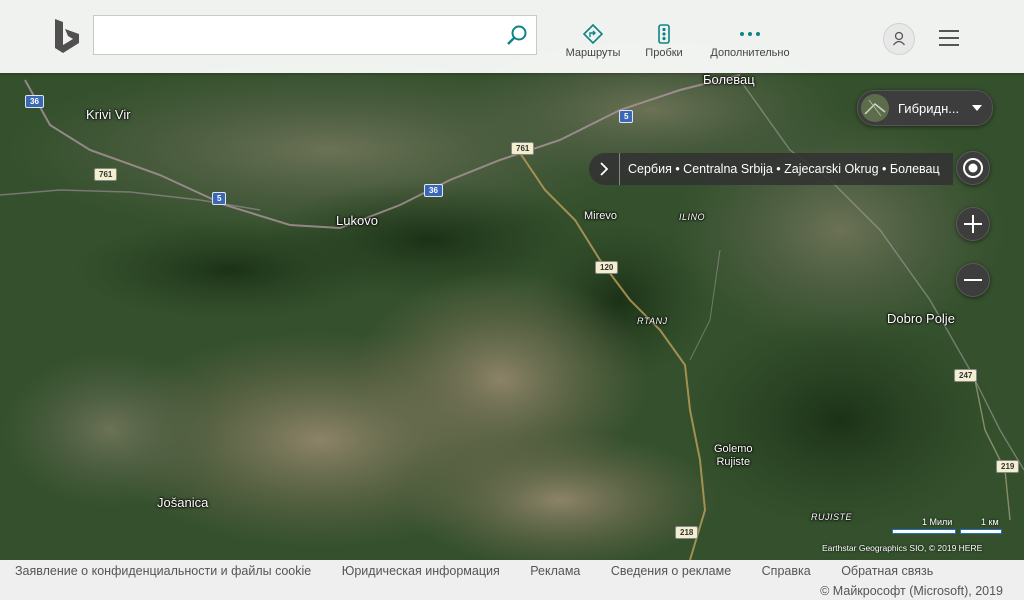 The image size is (1024, 600). I want to click on user-icon, so click(899, 38).